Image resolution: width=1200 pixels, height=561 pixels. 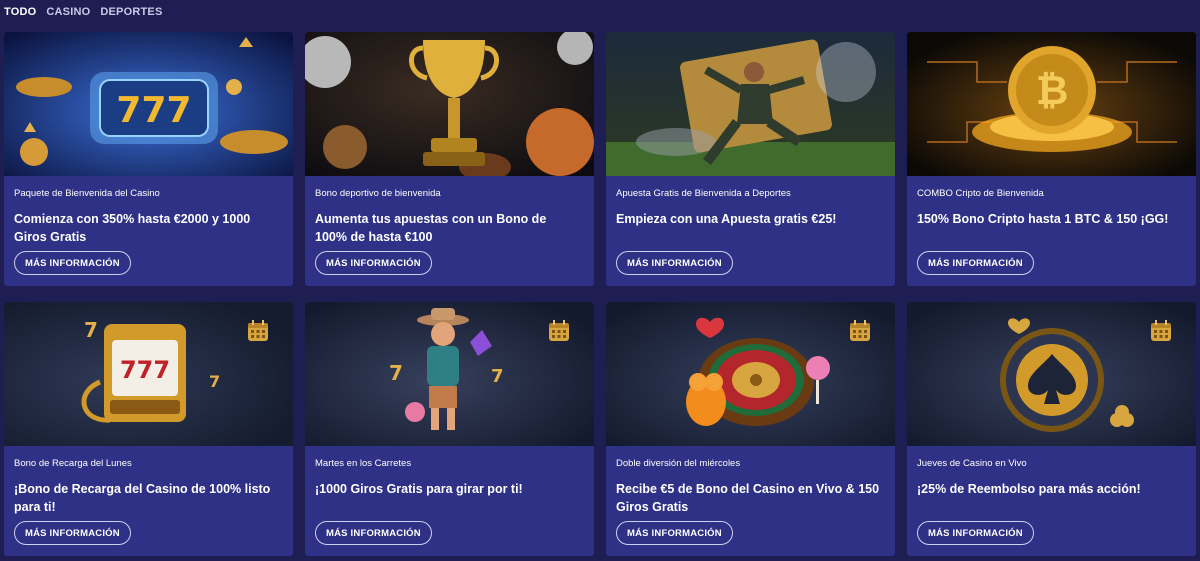 I want to click on bitcoin-coin-image: ₿, so click(x=1051, y=104).